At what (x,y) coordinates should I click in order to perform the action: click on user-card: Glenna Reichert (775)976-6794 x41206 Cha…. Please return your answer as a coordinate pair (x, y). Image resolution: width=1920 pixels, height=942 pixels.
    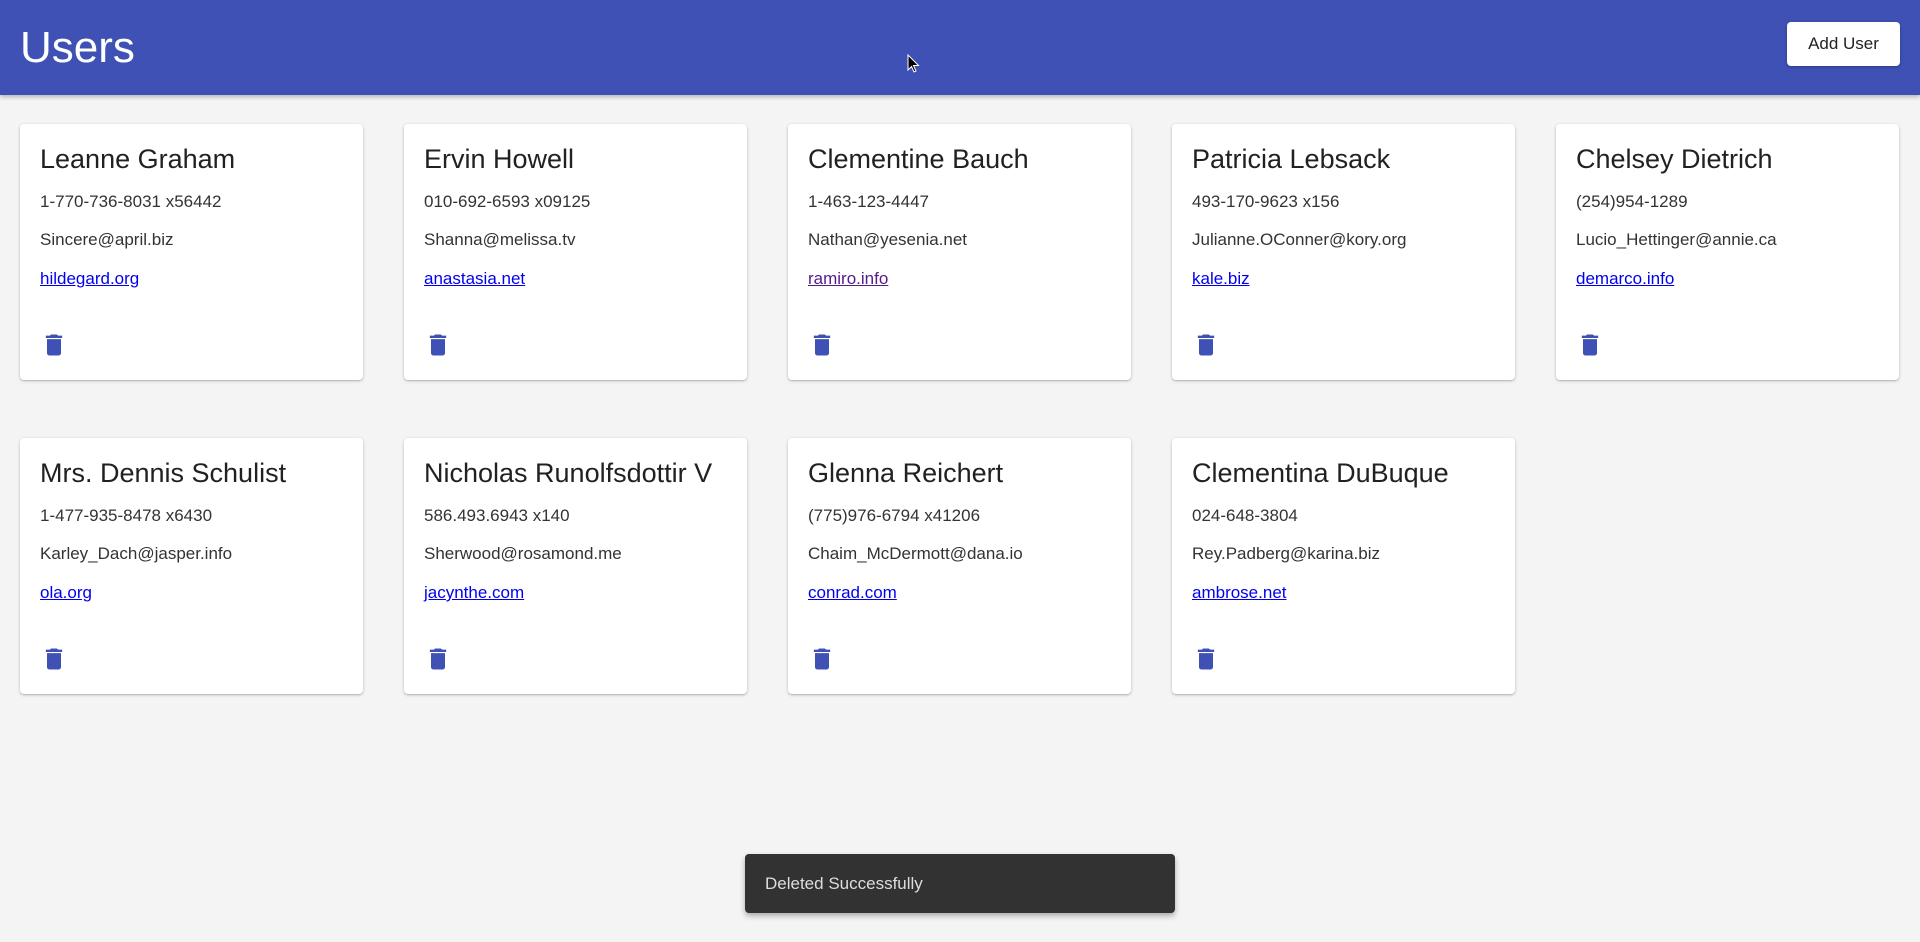
    Looking at the image, I should click on (959, 566).